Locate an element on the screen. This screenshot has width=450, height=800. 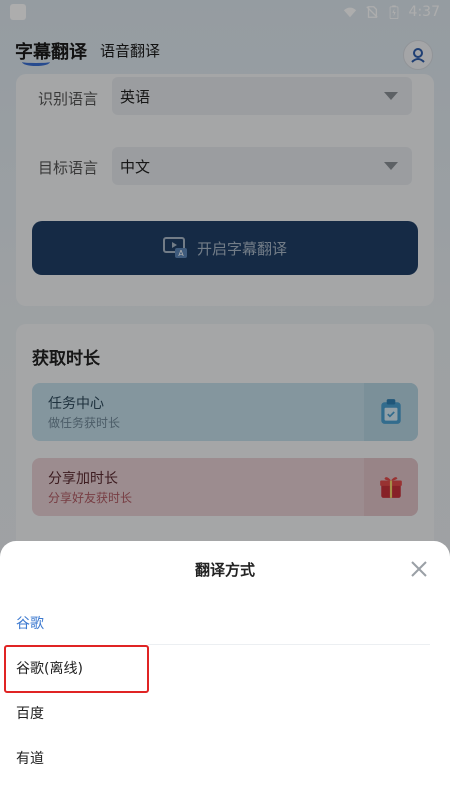
close-icon is located at coordinates (419, 569).